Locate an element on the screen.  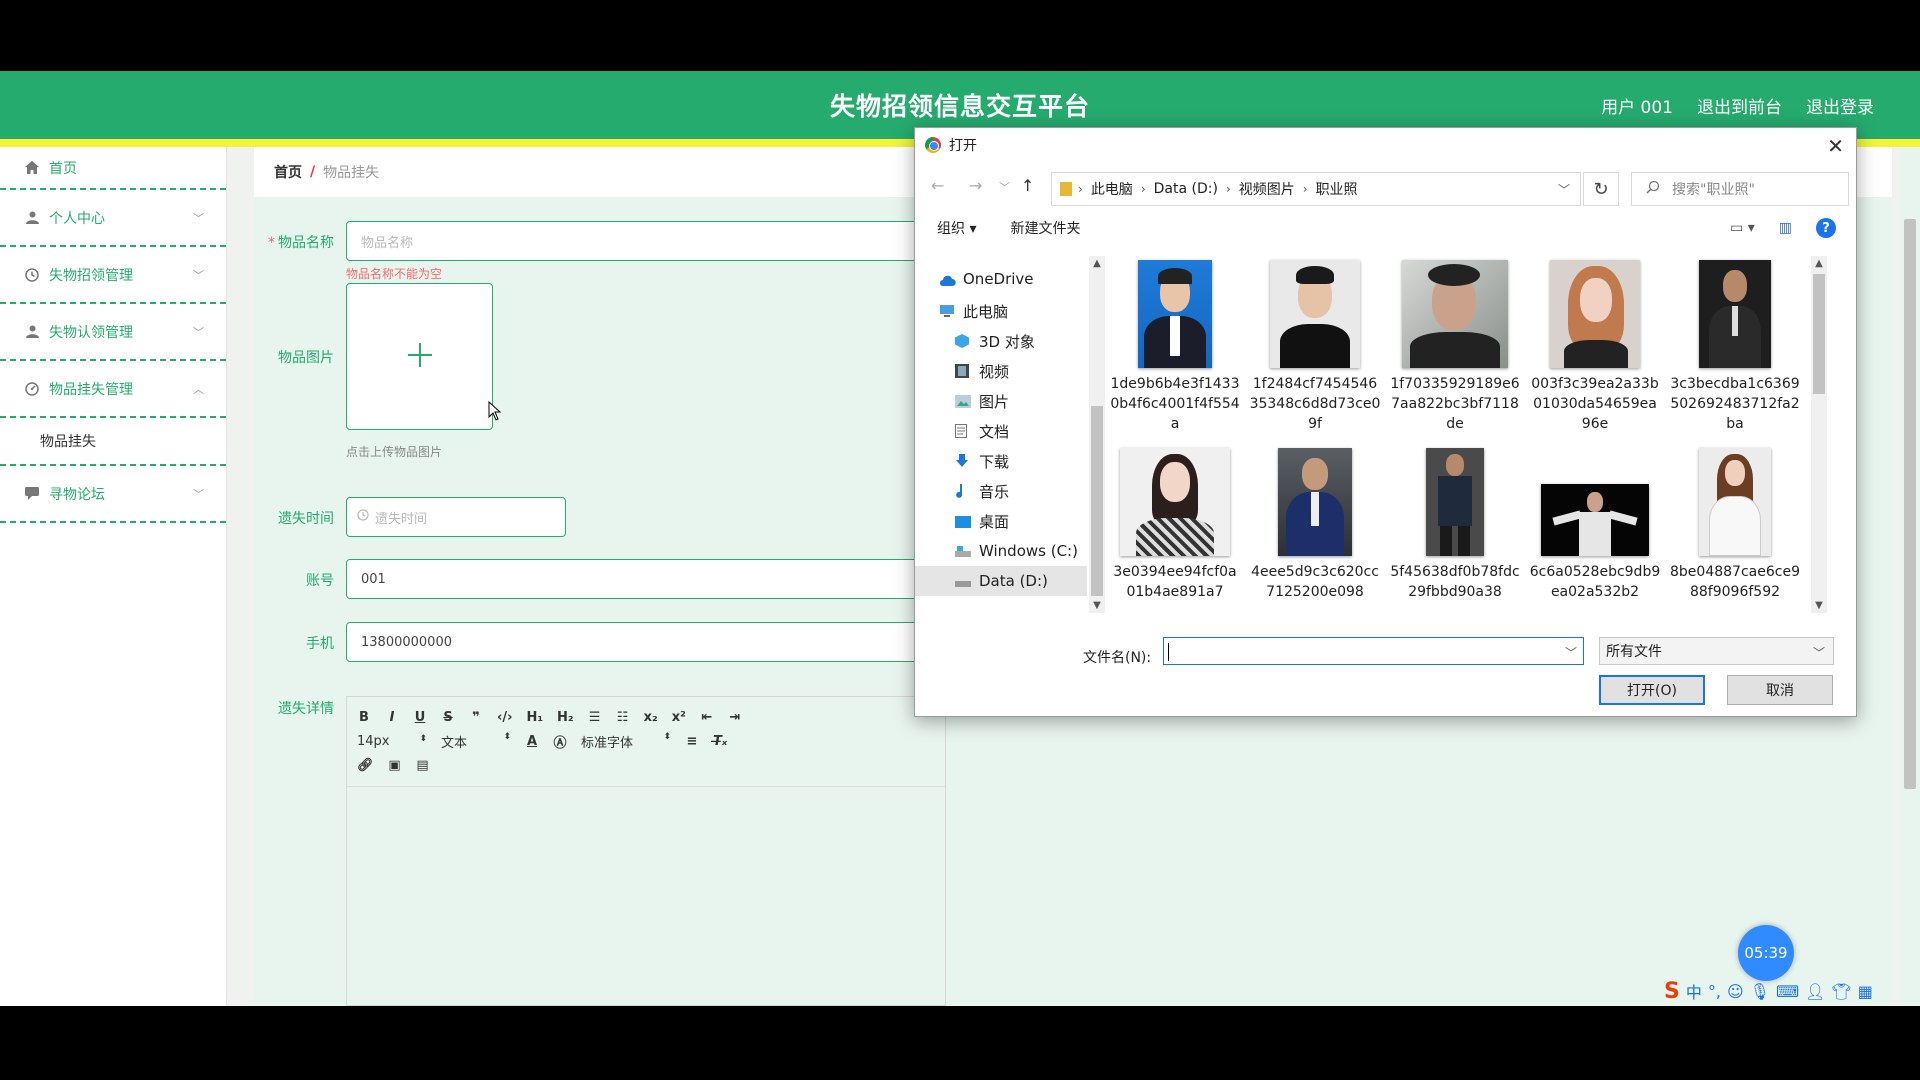
film-icon is located at coordinates (963, 371).